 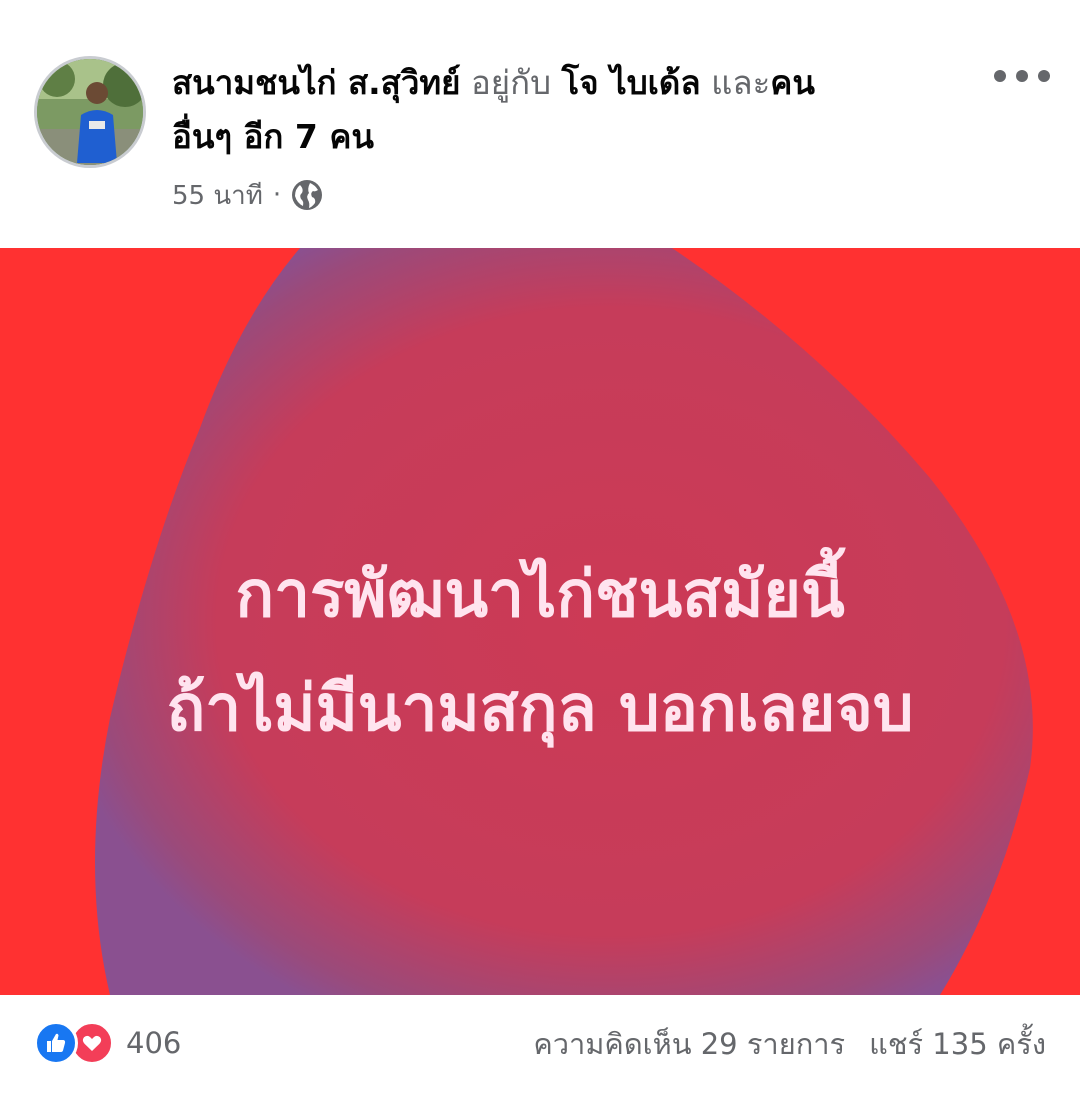 I want to click on post-meta: 55 นาที ·, so click(x=247, y=195).